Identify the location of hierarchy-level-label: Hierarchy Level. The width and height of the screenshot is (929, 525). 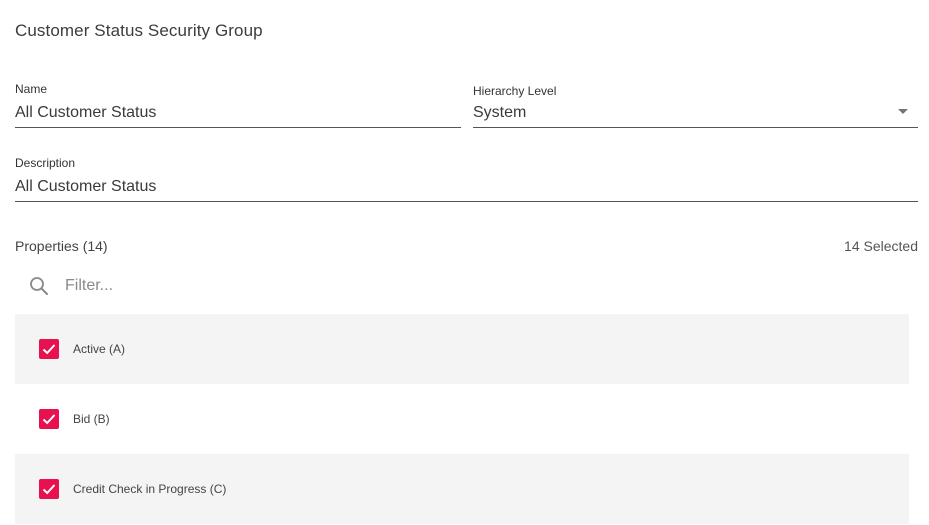
(515, 91).